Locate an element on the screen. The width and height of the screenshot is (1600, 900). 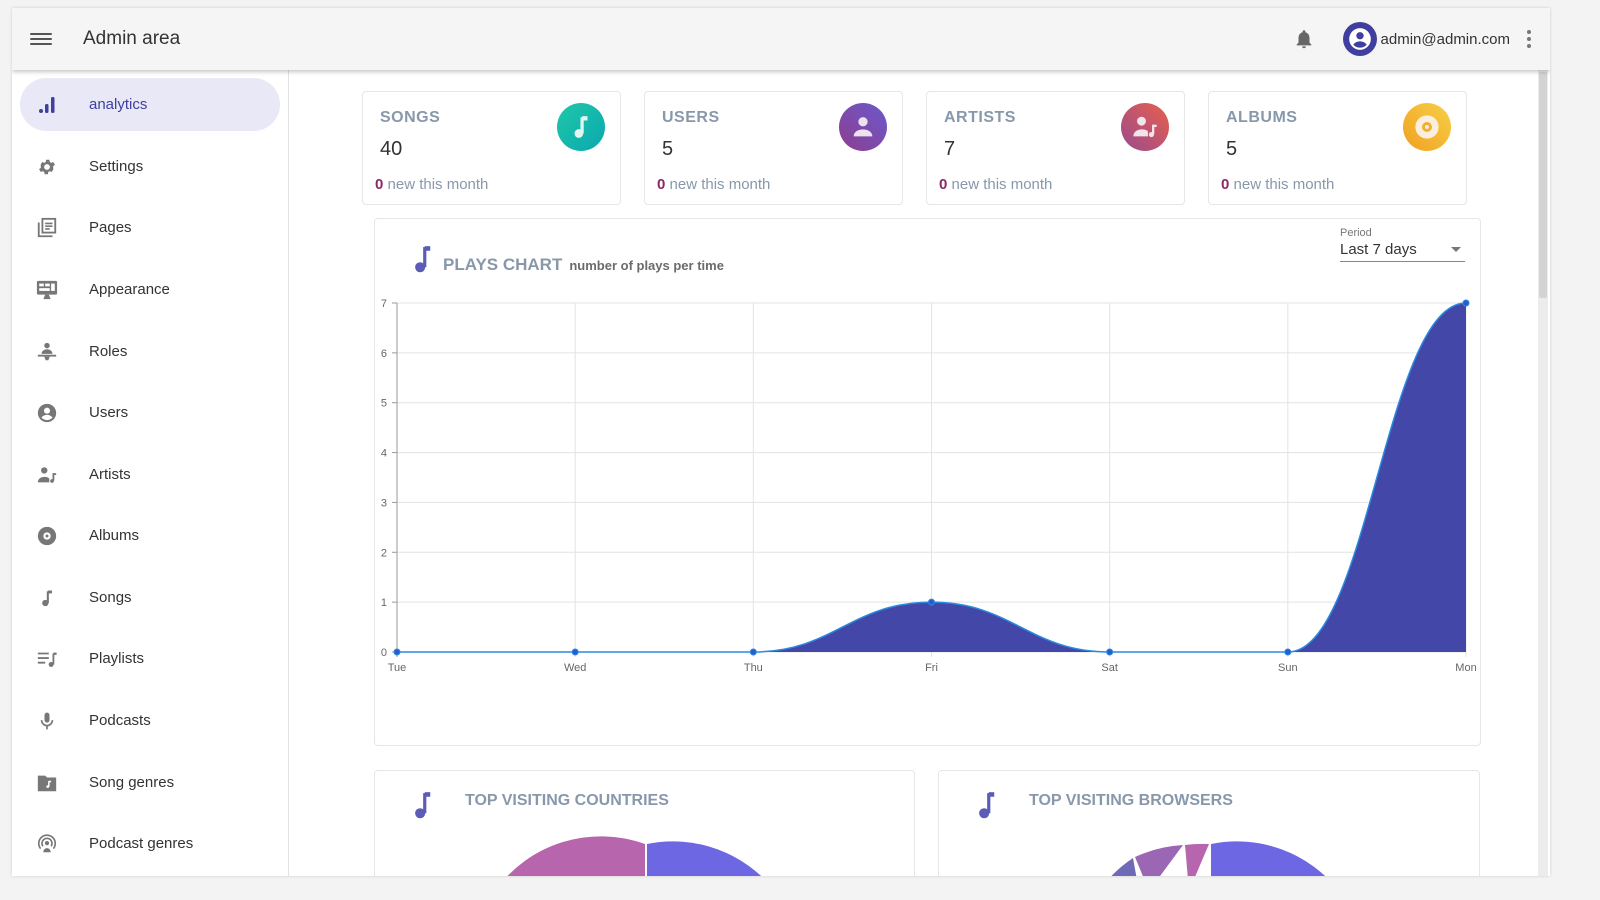
sidebar-item-label: Settings is located at coordinates (116, 166).